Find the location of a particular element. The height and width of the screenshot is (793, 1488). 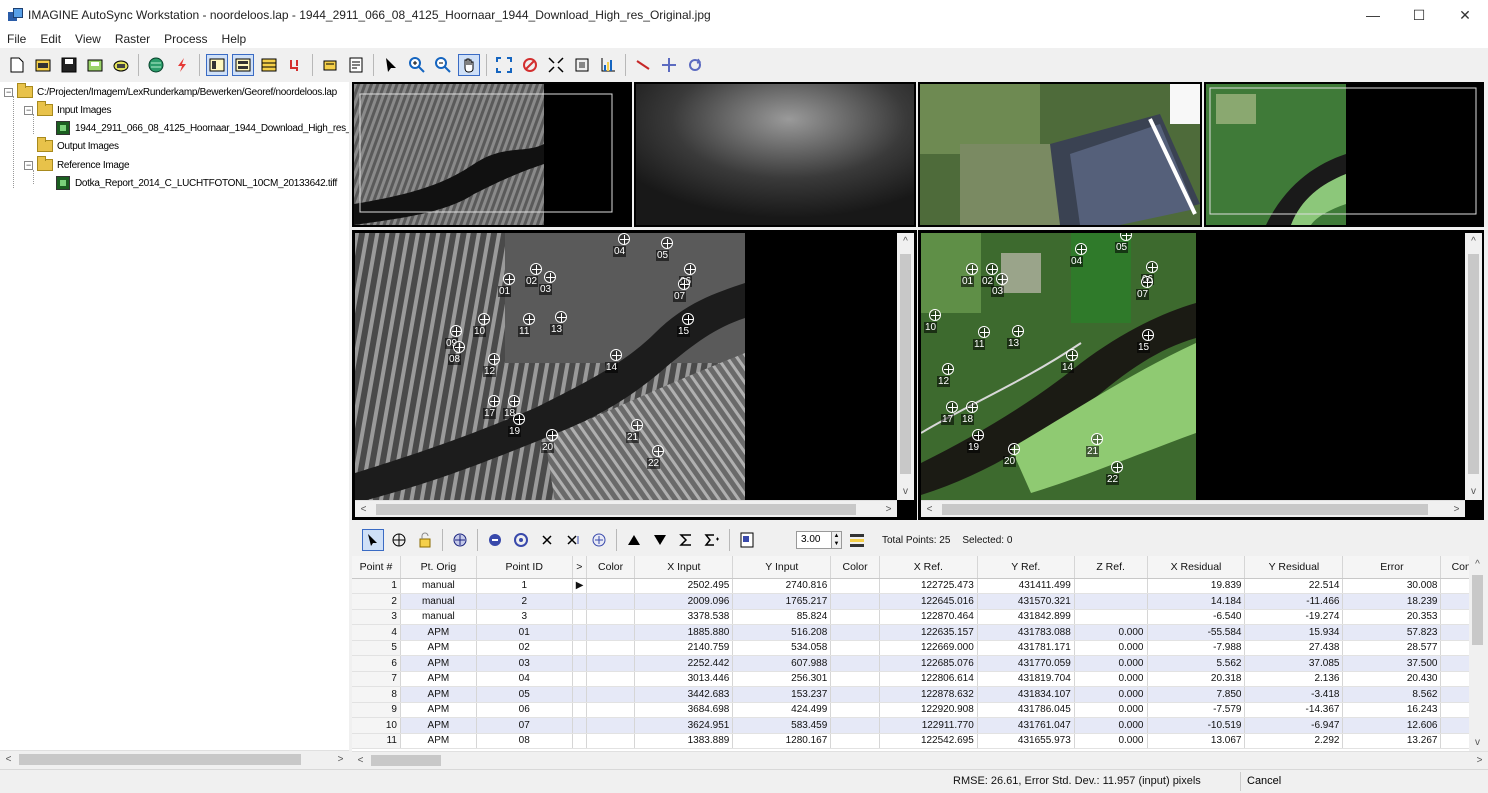

table-cell: 431761.047 is located at coordinates (1026, 725).